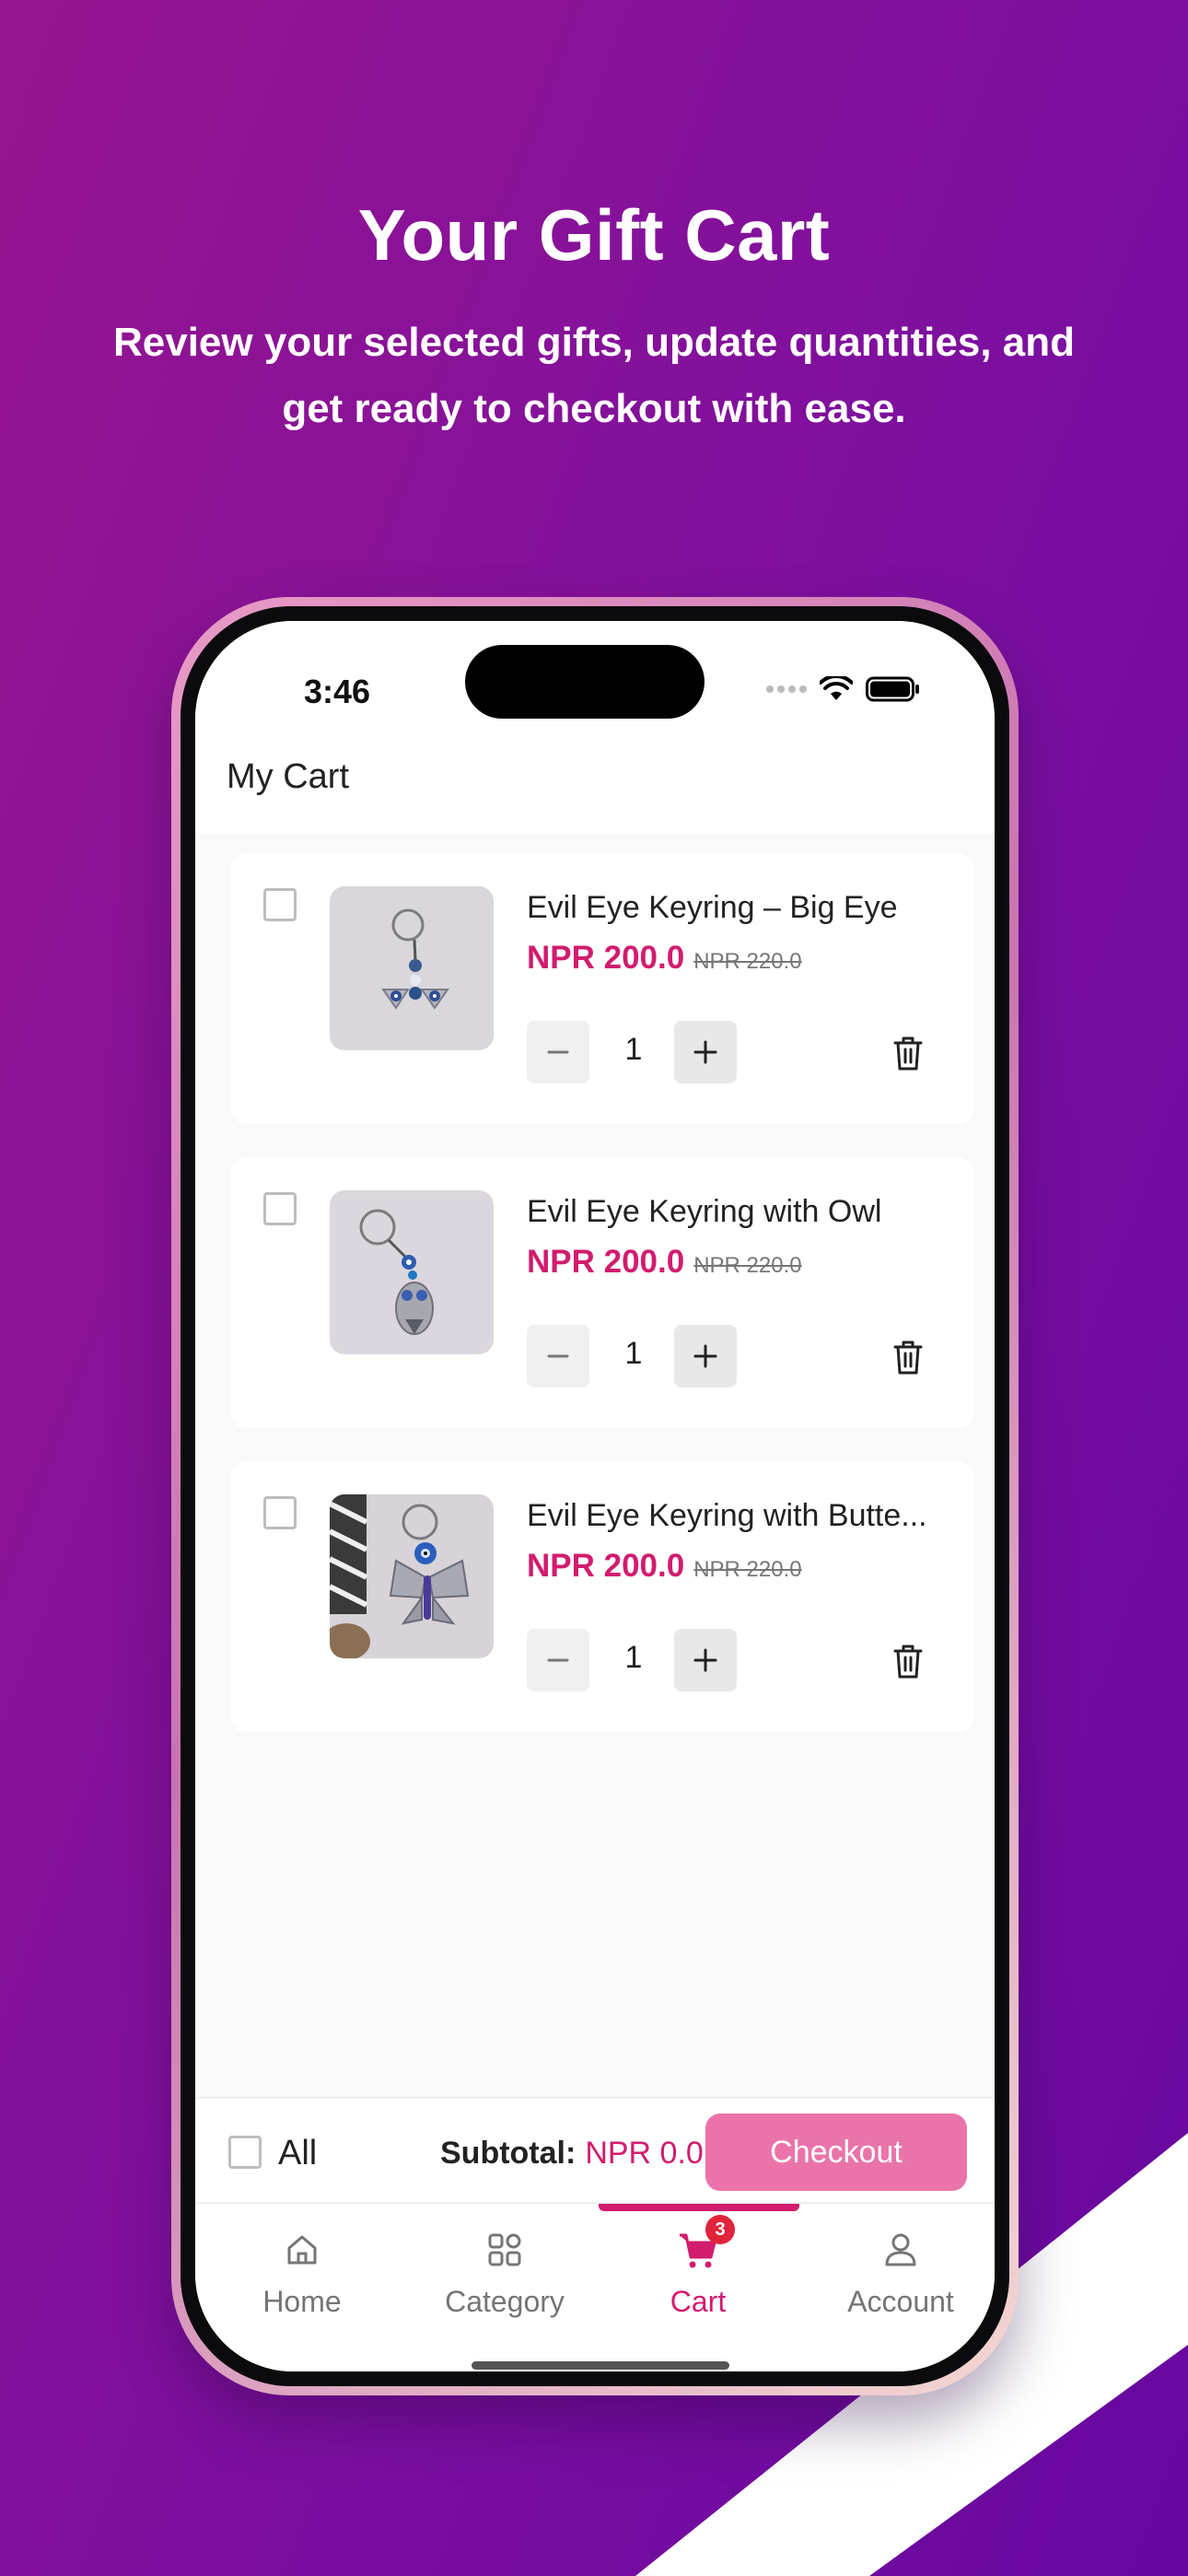  What do you see at coordinates (698, 2301) in the screenshot?
I see `tab-label: Cart` at bounding box center [698, 2301].